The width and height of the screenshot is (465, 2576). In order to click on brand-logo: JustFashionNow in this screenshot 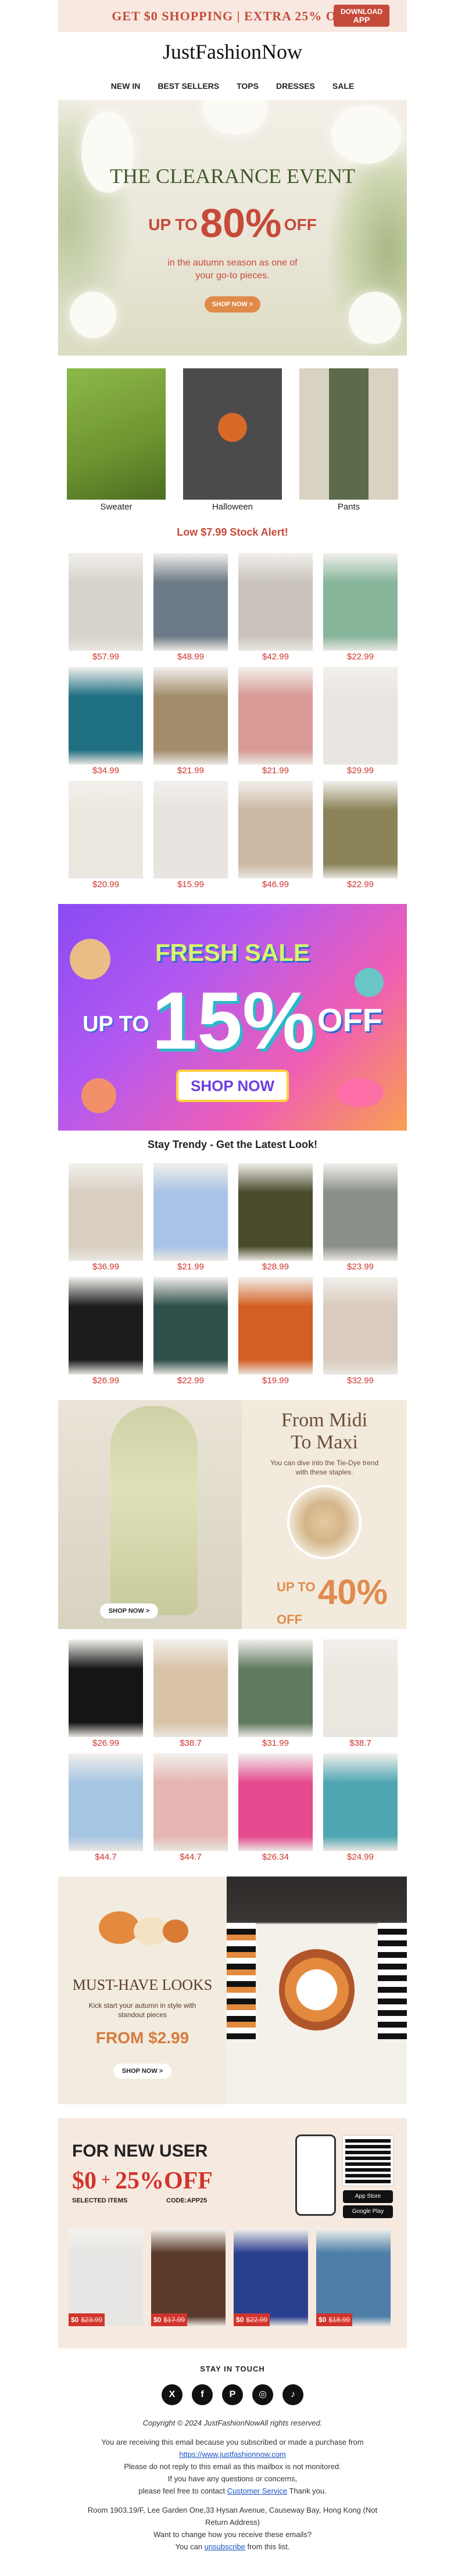, I will do `click(233, 52)`.